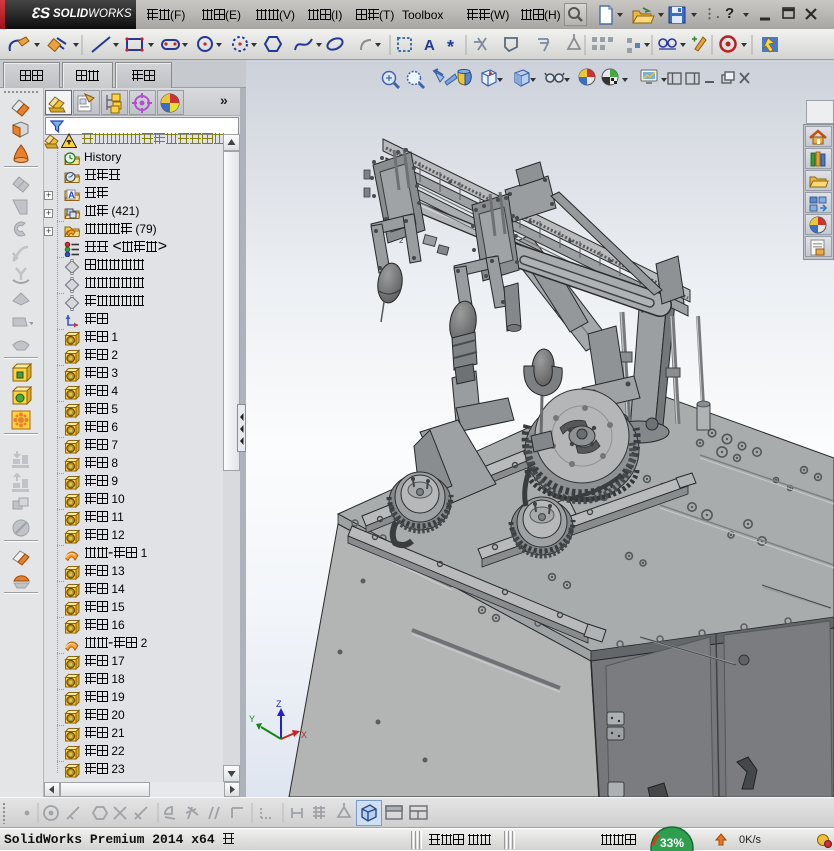 The width and height of the screenshot is (834, 851). Describe the element at coordinates (304, 735) in the screenshot. I see `svg-text: X` at that location.